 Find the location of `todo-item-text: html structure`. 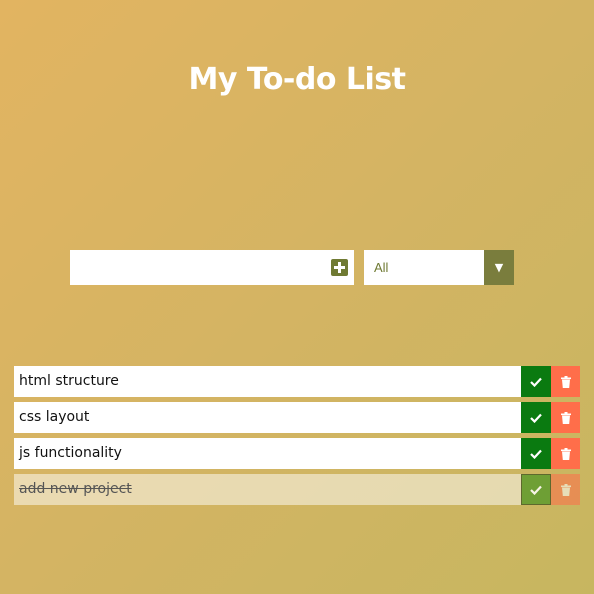

todo-item-text: html structure is located at coordinates (69, 381).